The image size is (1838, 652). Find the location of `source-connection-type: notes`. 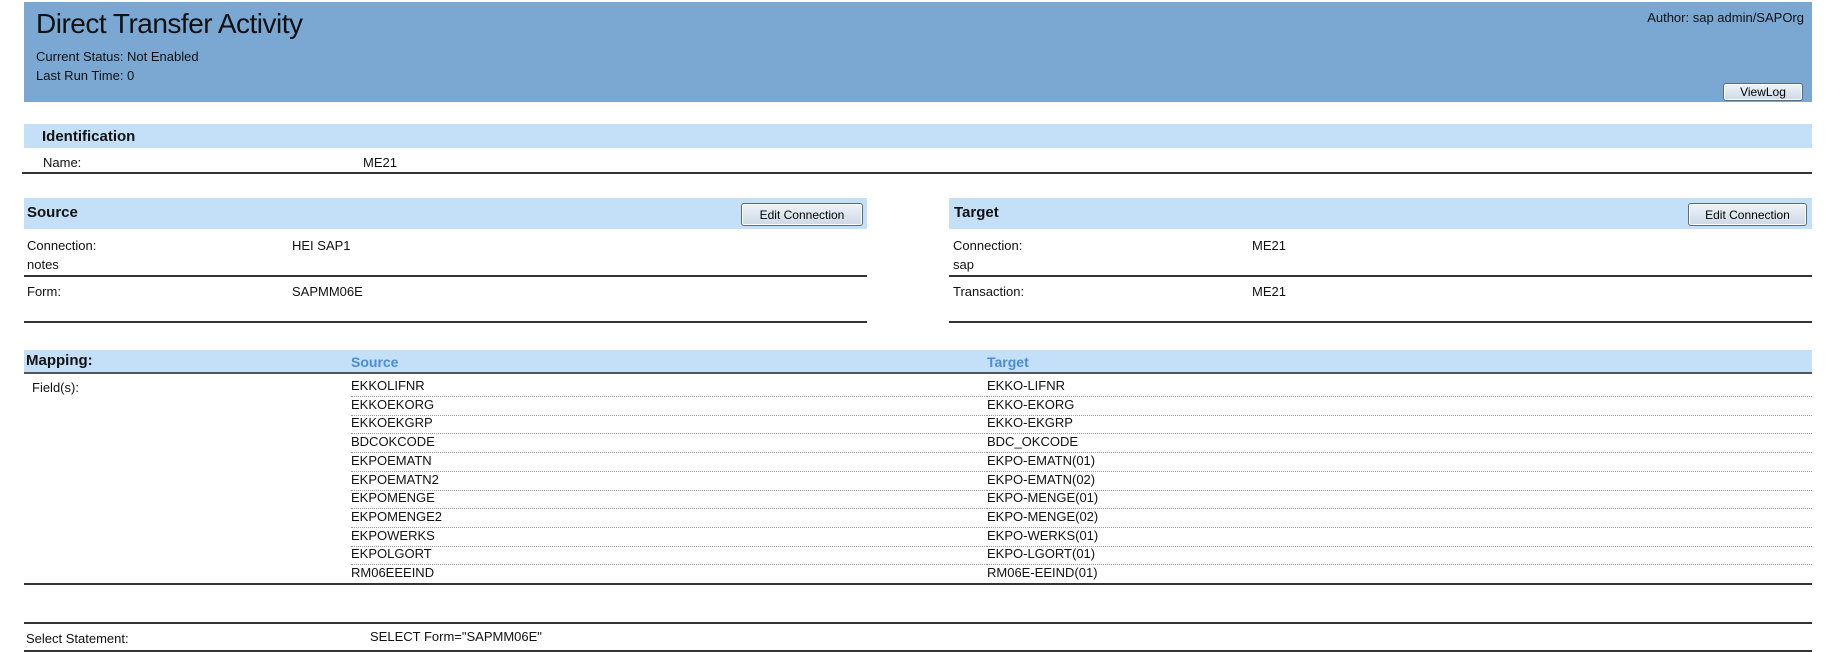

source-connection-type: notes is located at coordinates (43, 264).